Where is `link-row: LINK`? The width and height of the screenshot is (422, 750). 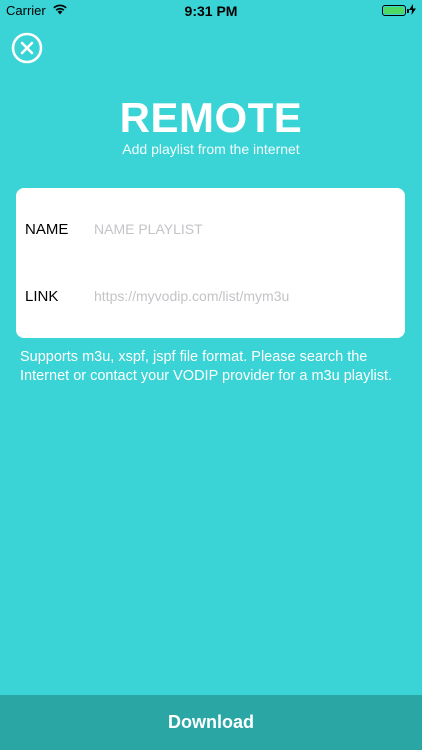
link-row: LINK is located at coordinates (210, 296).